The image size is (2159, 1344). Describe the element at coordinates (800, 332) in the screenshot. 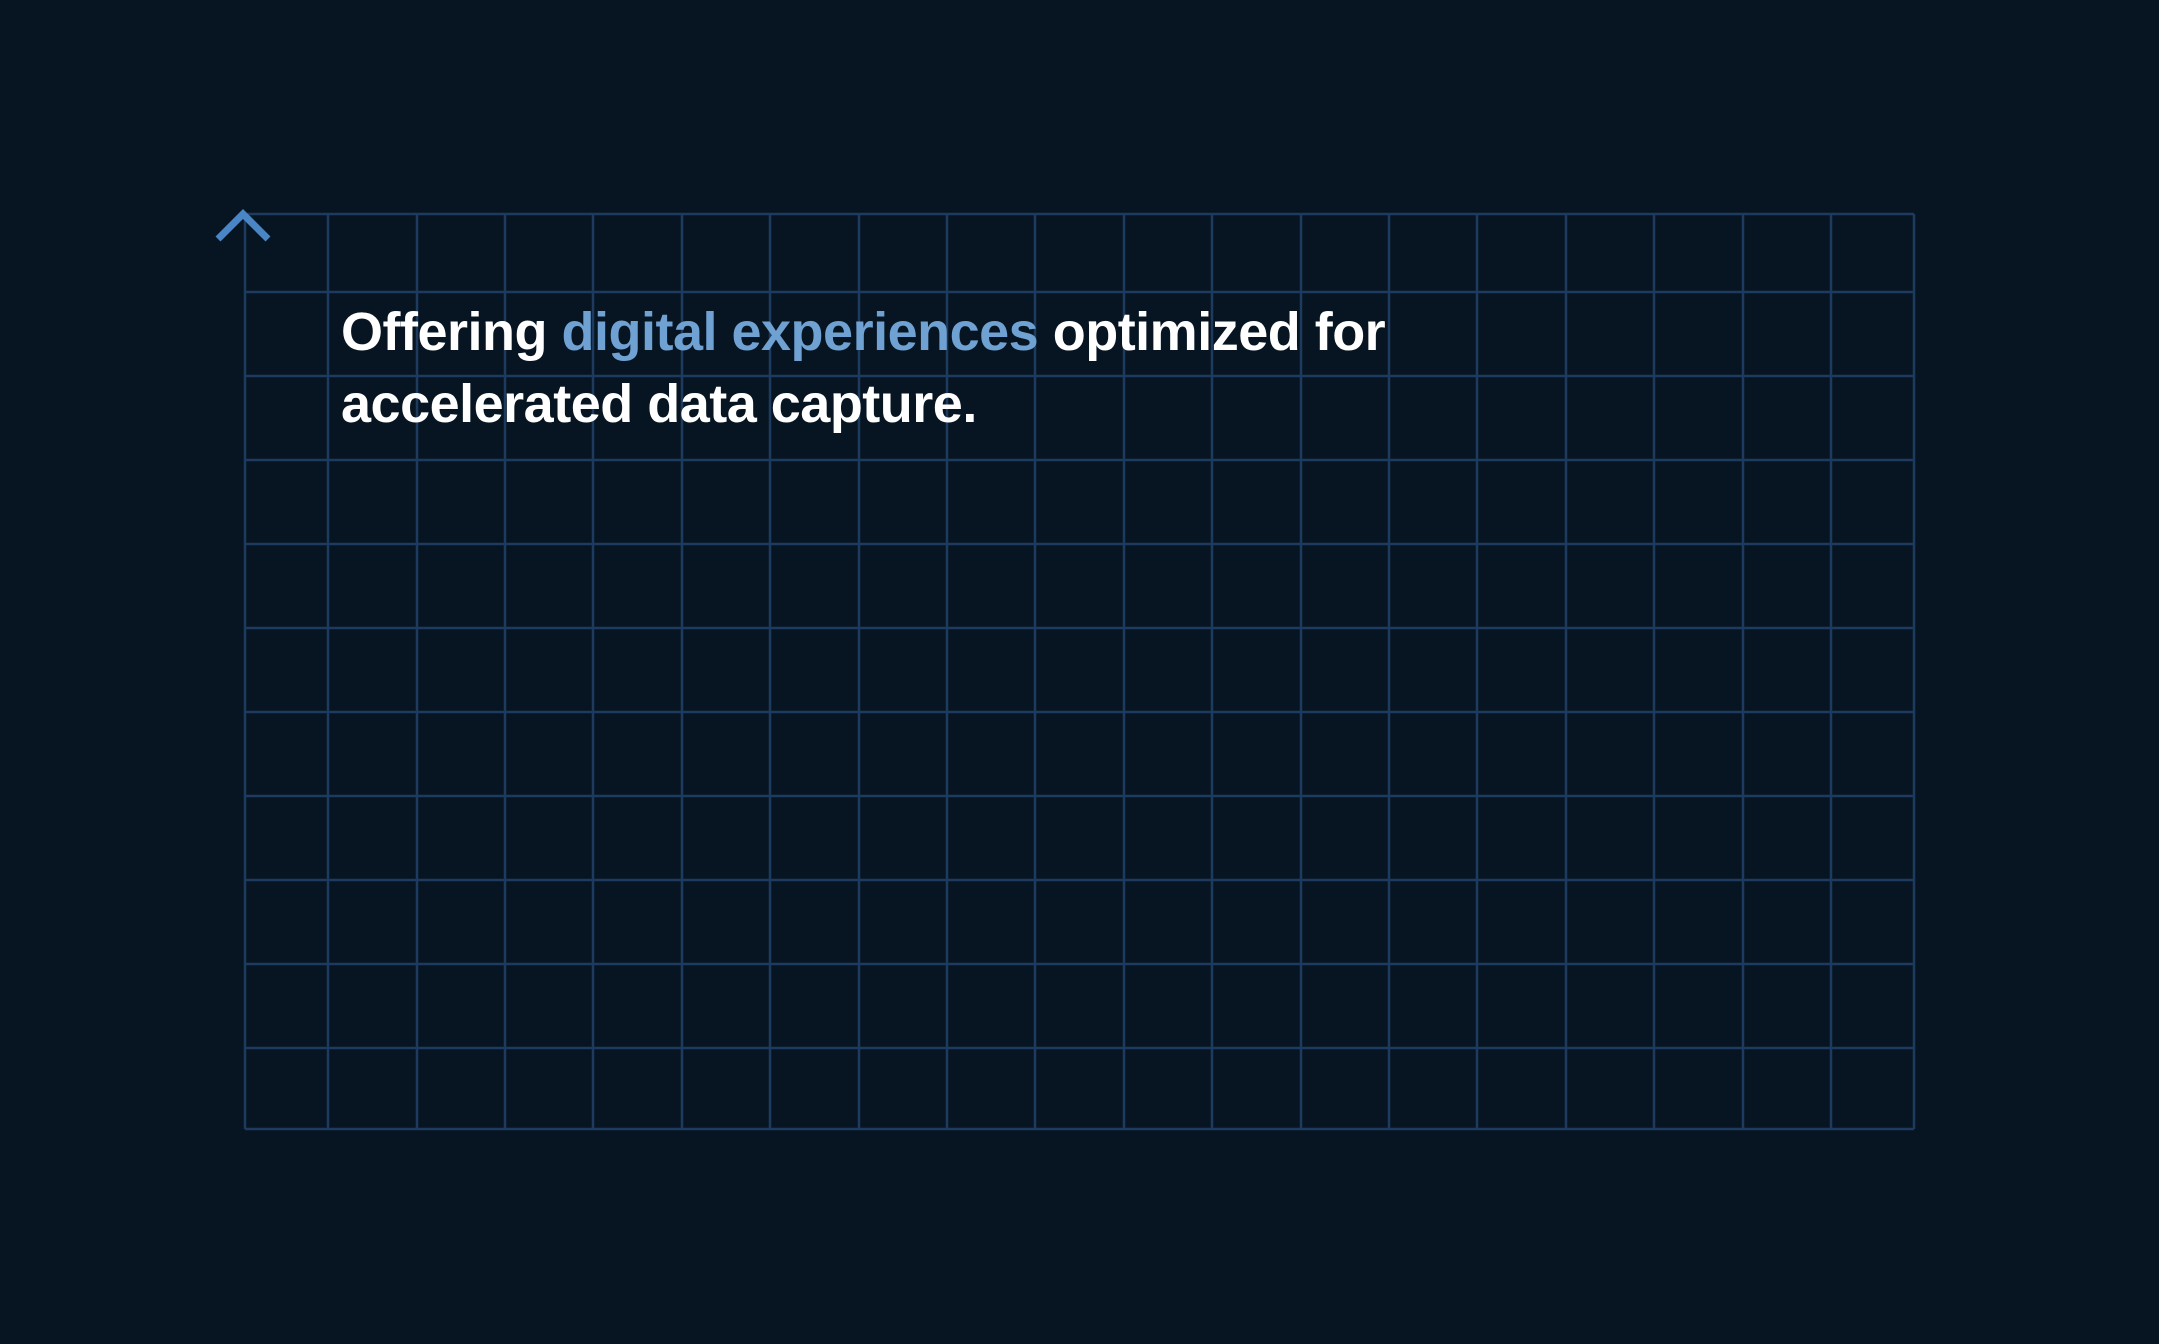

I see `headline-highlight: digital experiences` at that location.